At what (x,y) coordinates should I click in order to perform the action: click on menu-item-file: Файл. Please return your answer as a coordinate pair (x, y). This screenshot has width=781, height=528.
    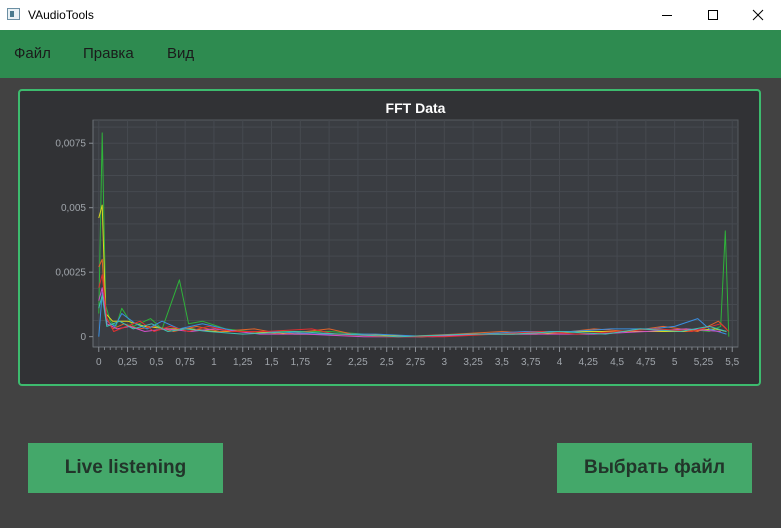
    Looking at the image, I should click on (32, 53).